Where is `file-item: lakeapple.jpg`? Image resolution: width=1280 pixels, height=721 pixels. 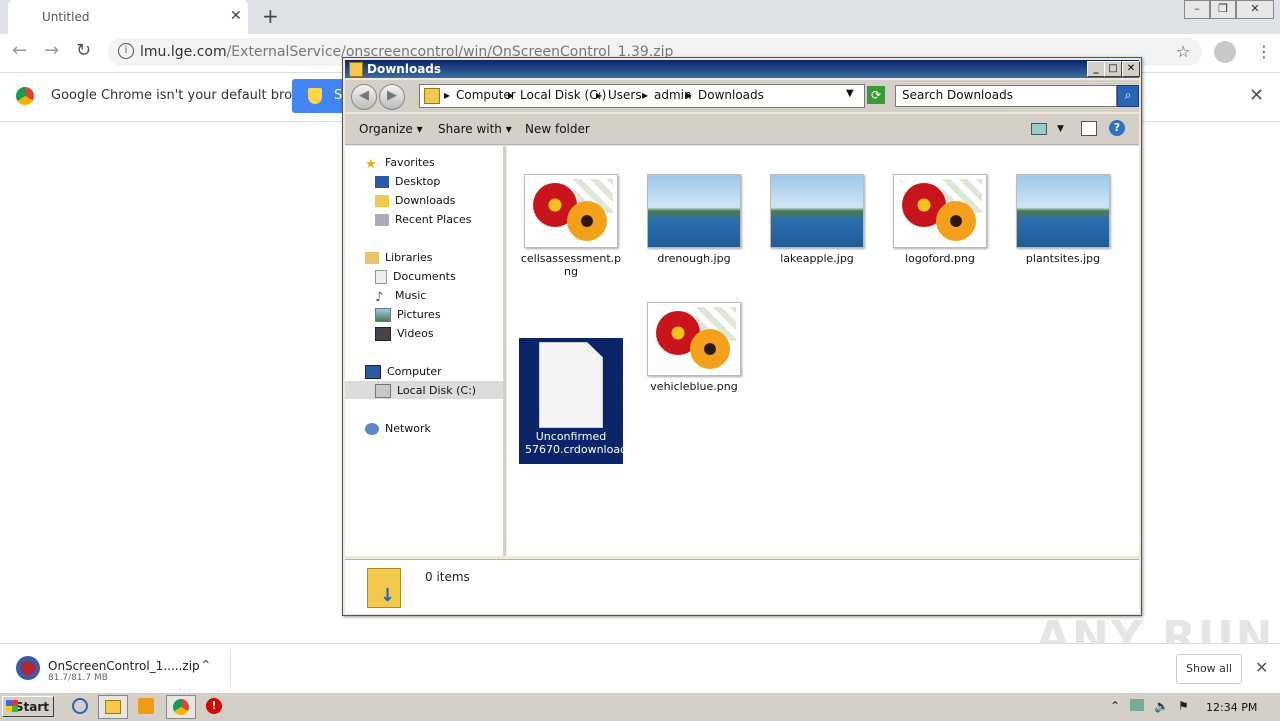
file-item: lakeapple.jpg is located at coordinates (817, 219).